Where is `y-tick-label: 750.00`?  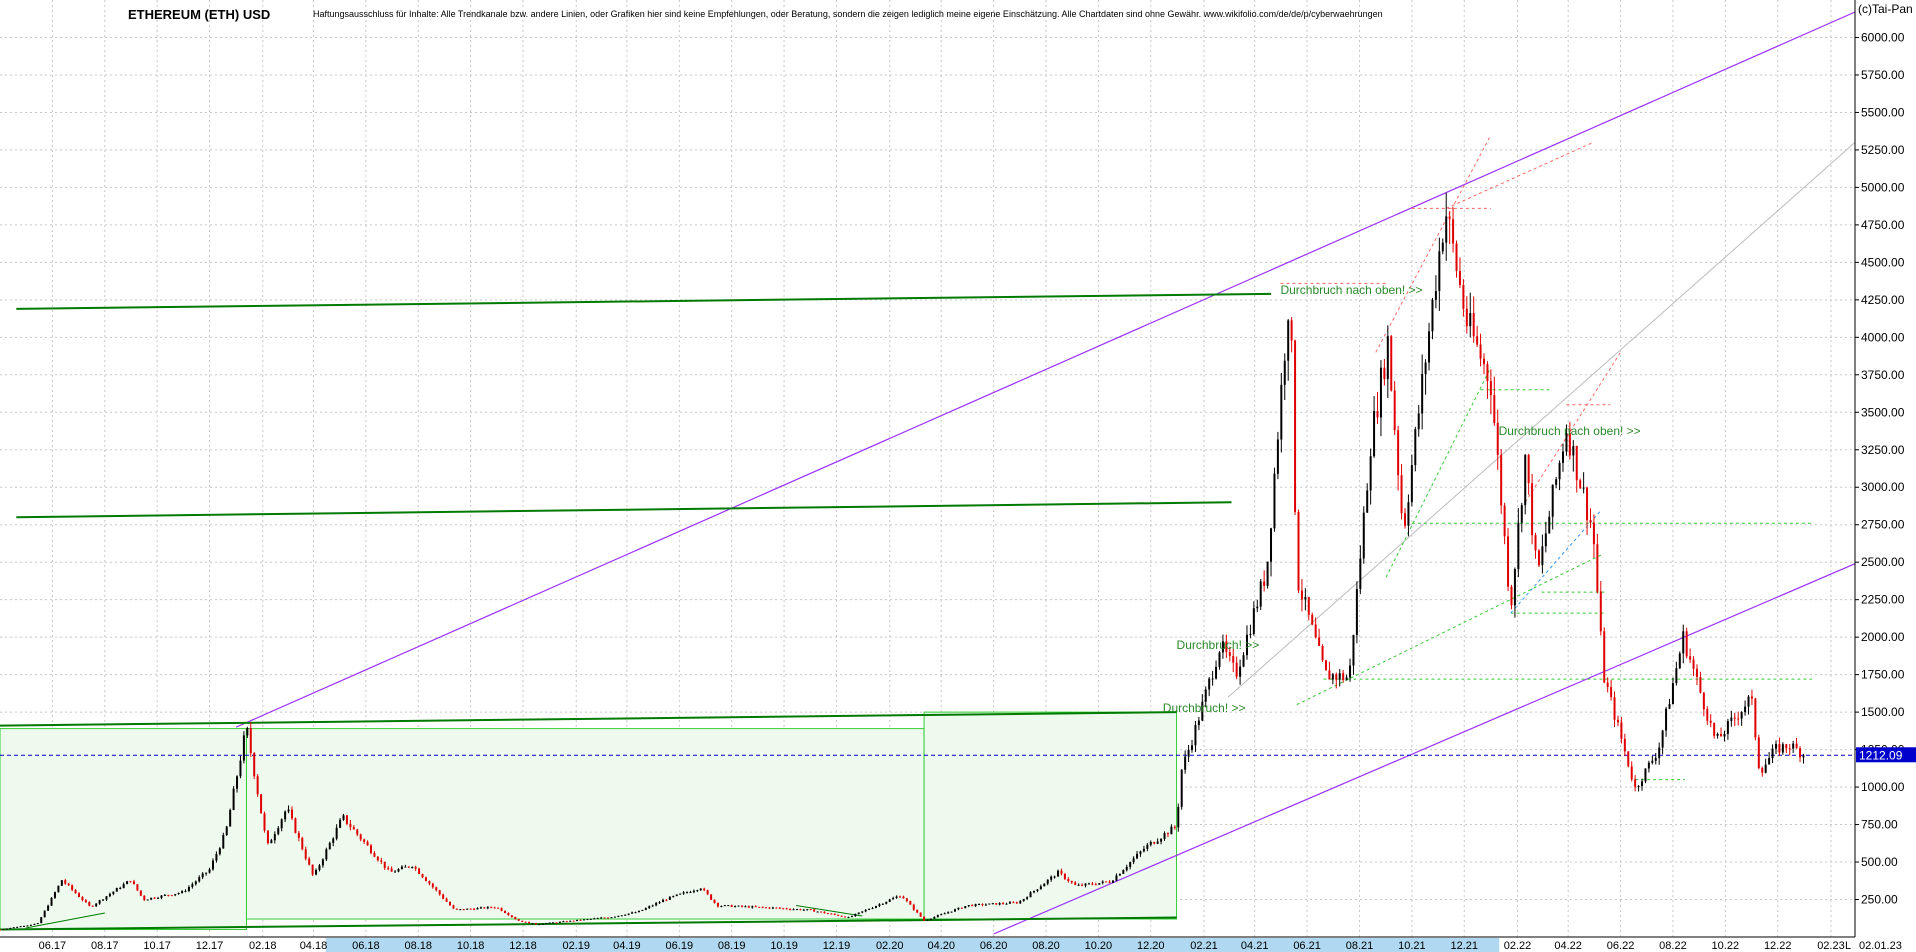
y-tick-label: 750.00 is located at coordinates (1879, 825).